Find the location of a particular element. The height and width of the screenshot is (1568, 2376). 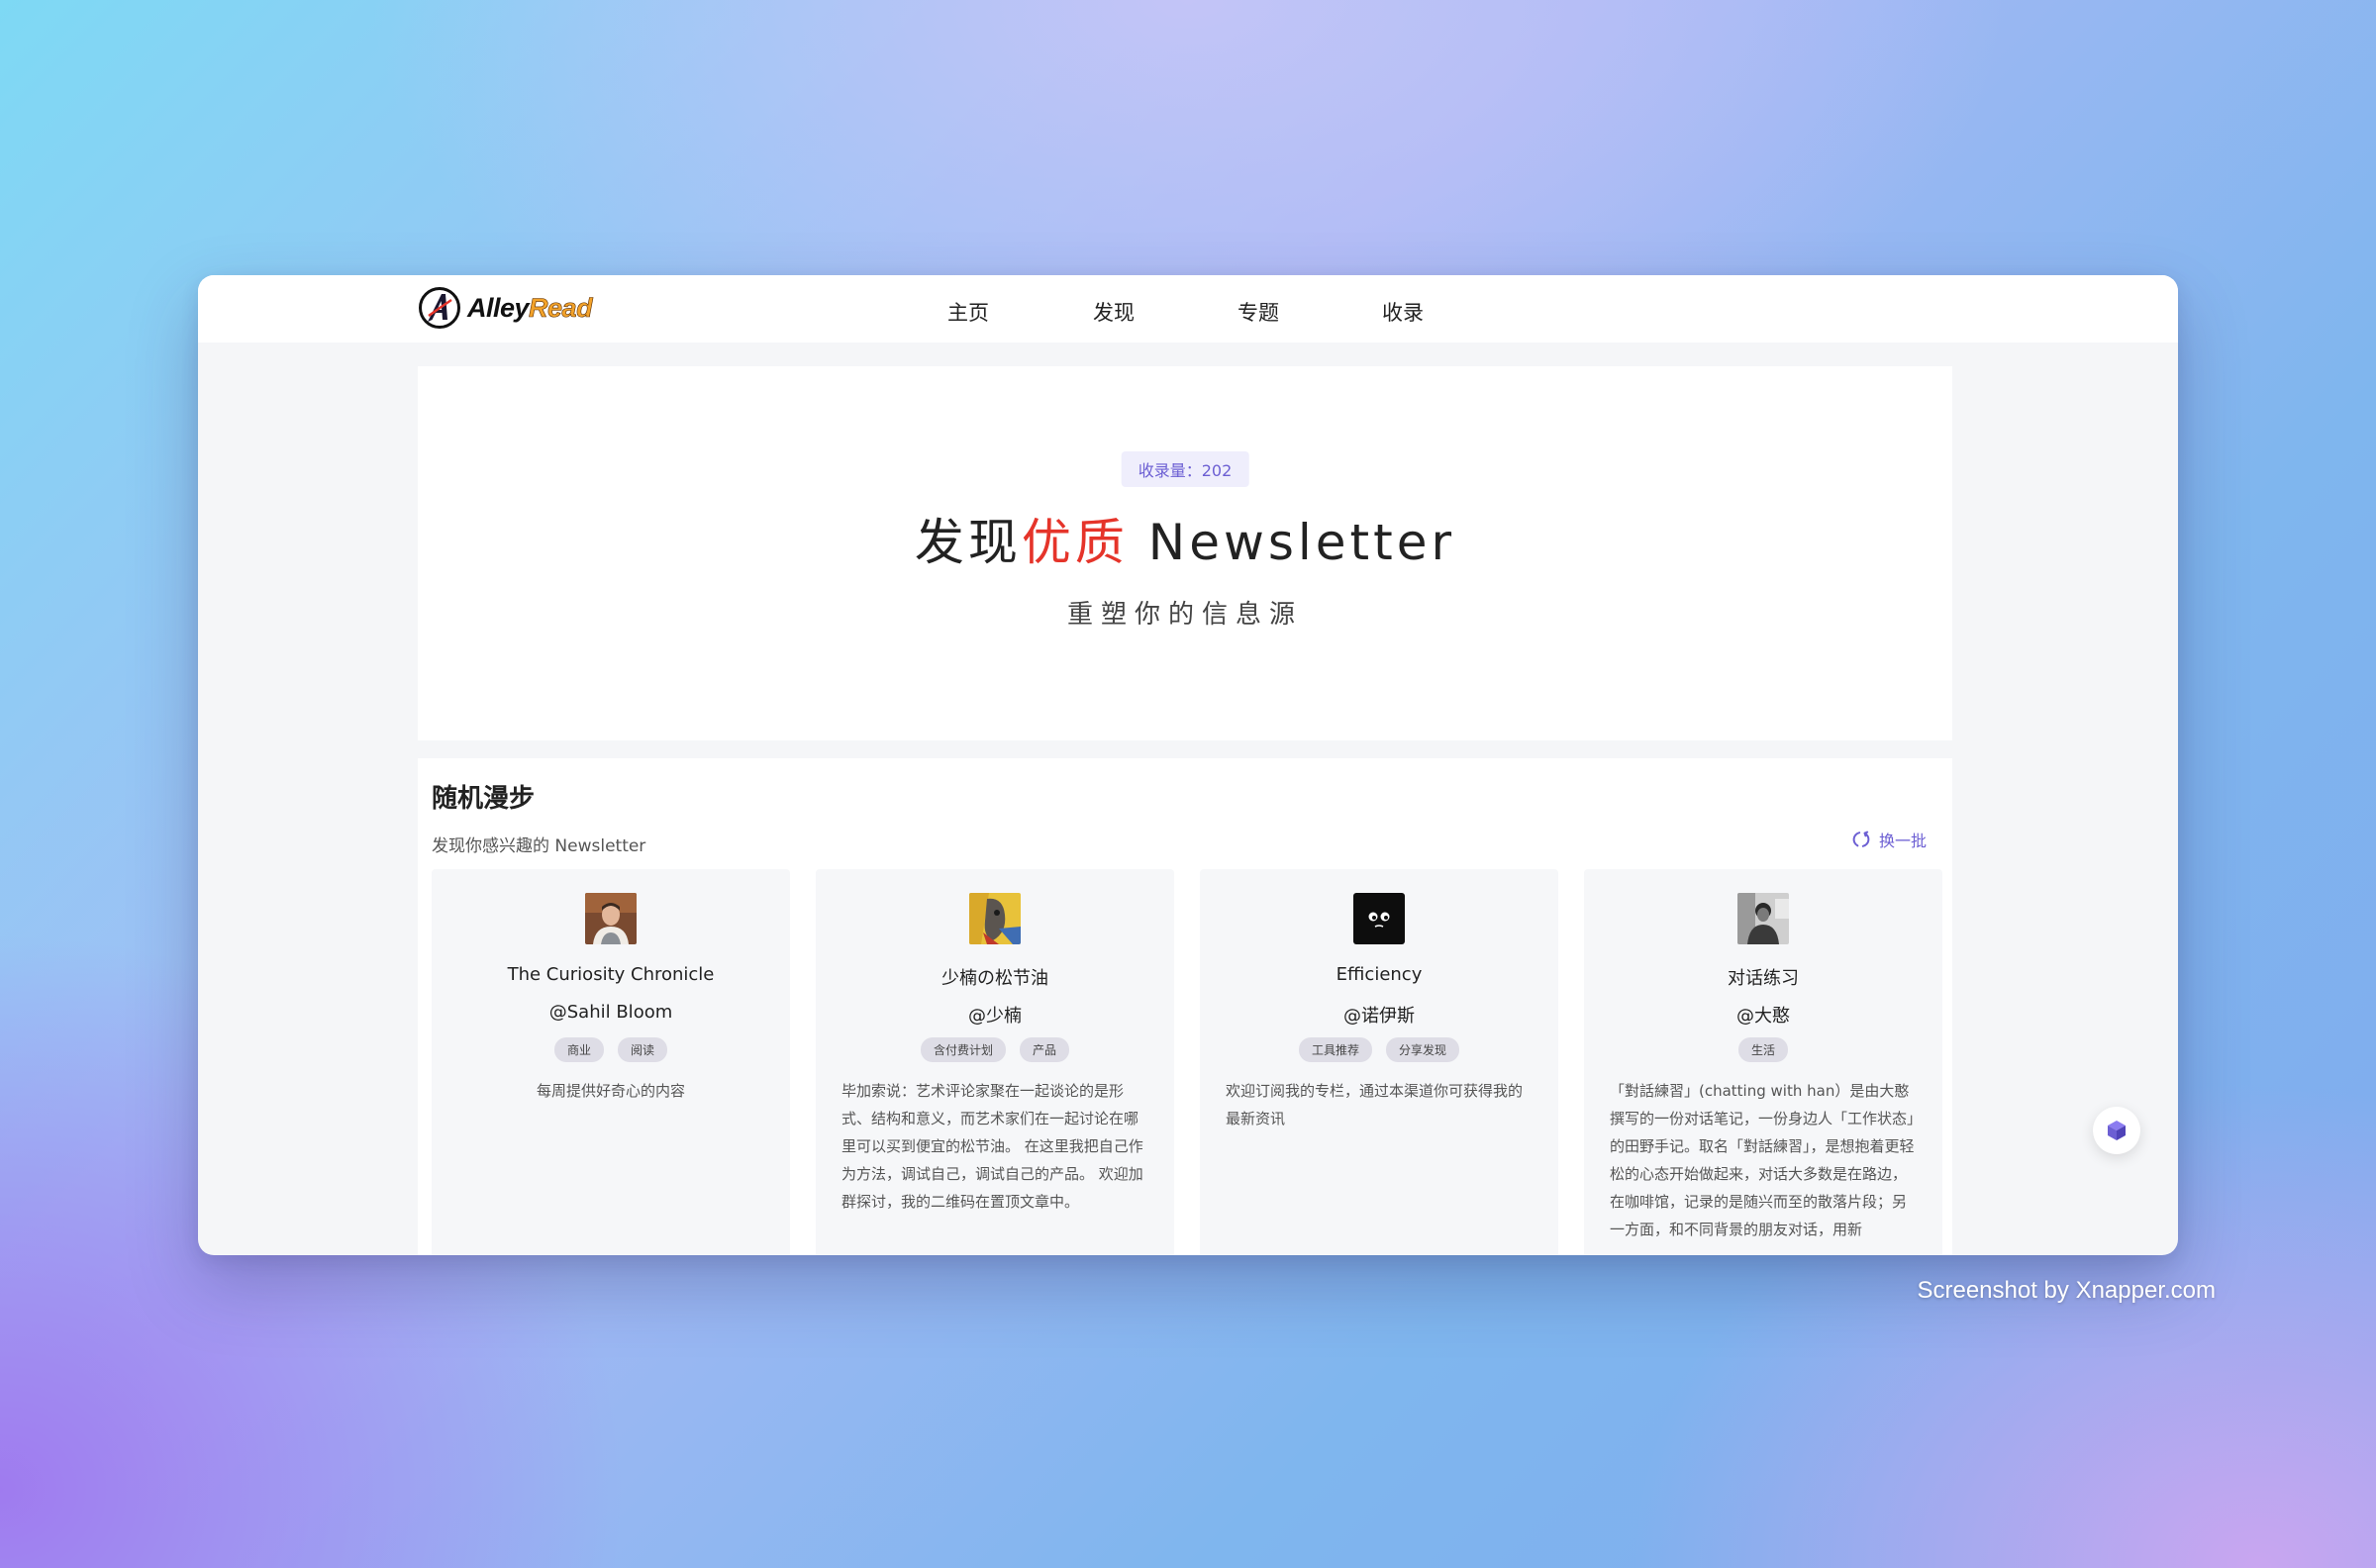

hero-title: 发现优质 Newsletter is located at coordinates (1185, 538).